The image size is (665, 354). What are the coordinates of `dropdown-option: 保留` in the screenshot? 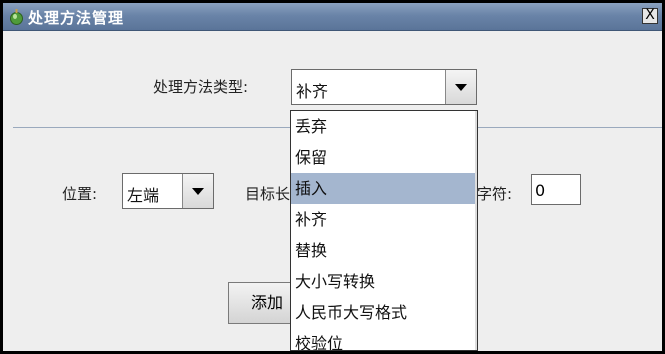 It's located at (384, 157).